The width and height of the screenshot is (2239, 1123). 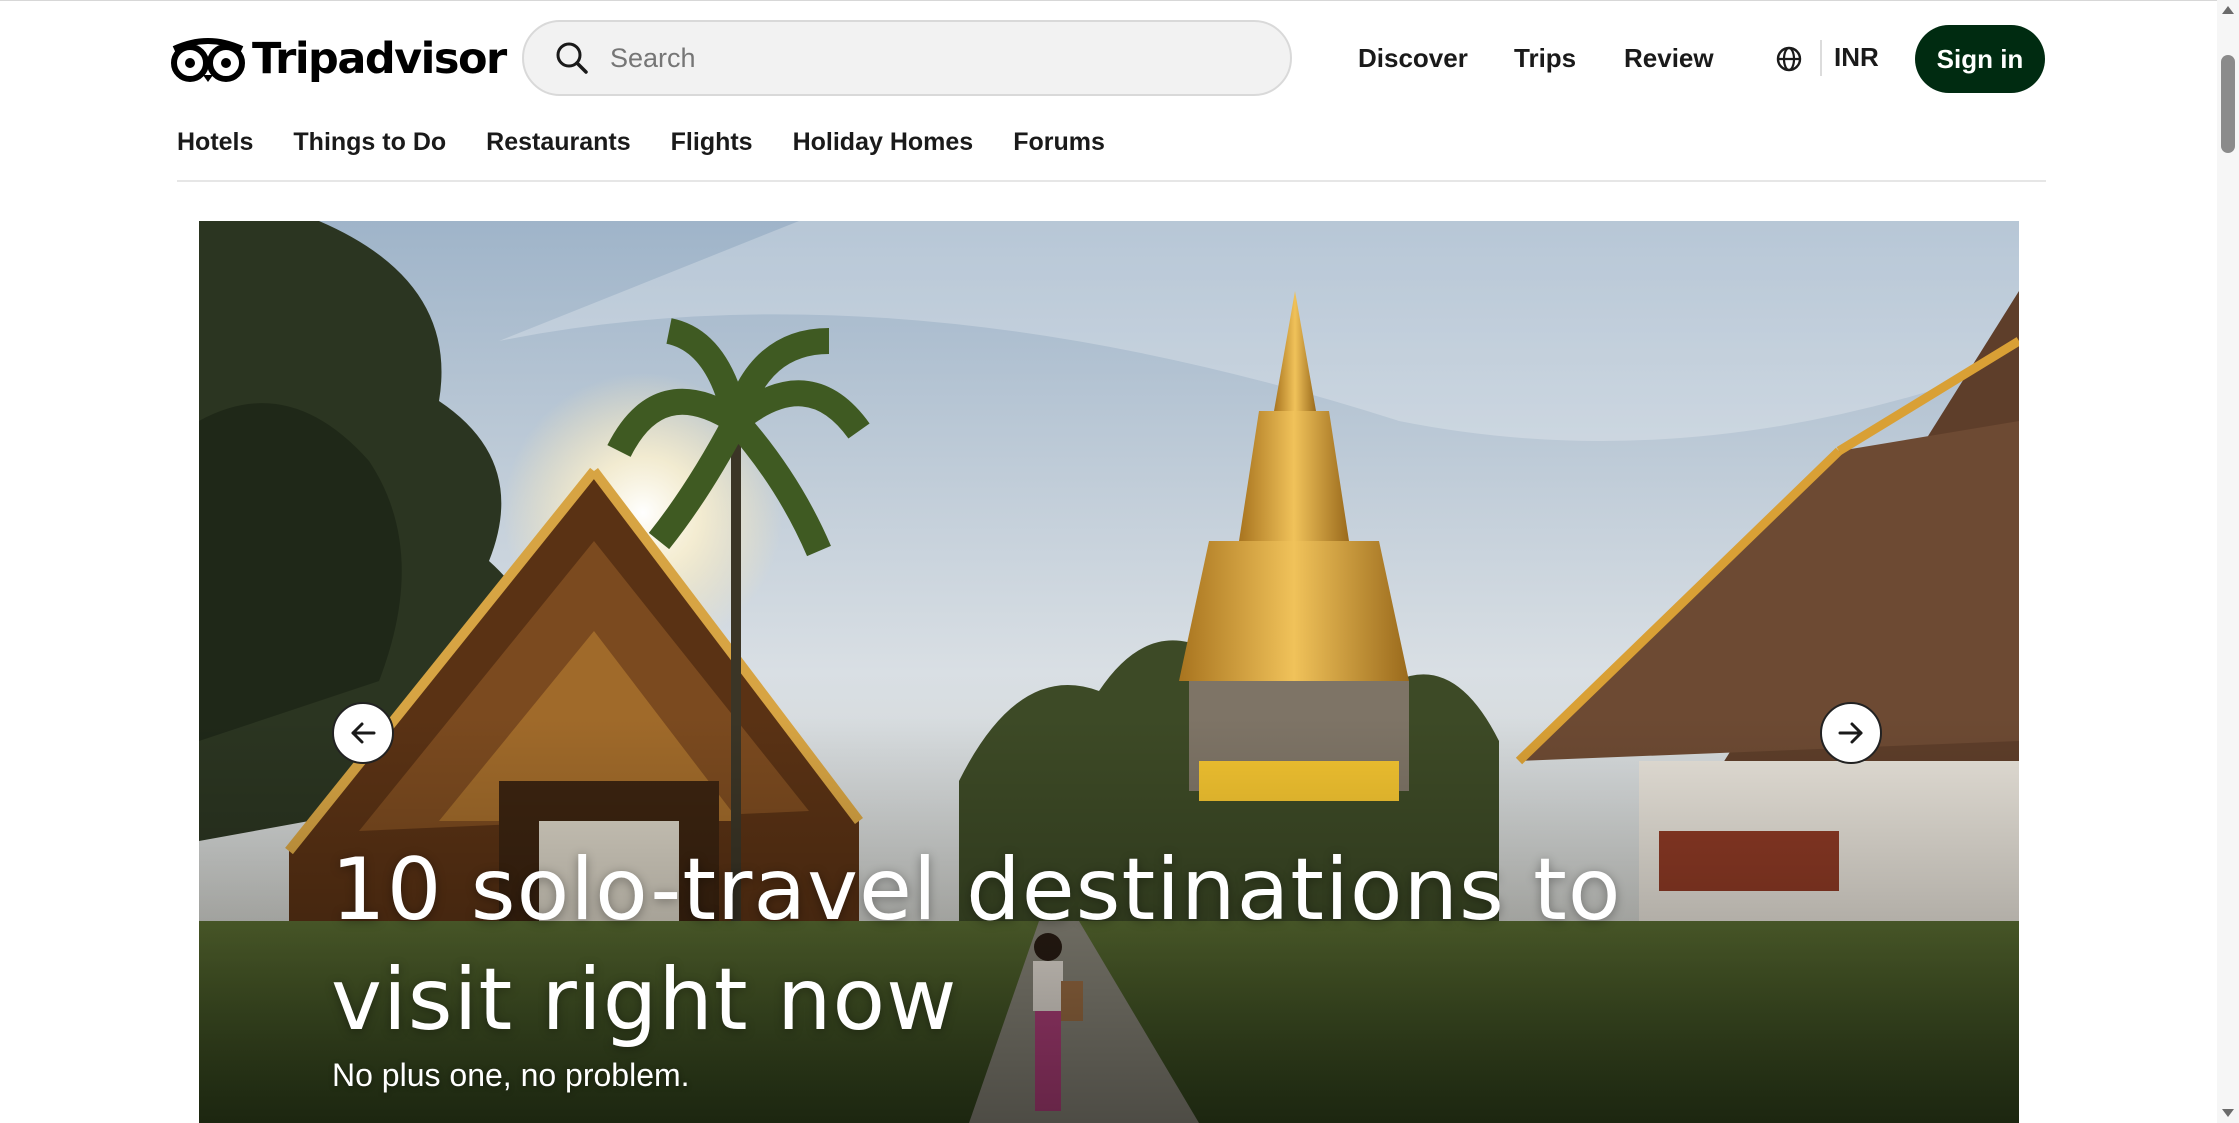 I want to click on currency-selector: INR, so click(x=1856, y=57).